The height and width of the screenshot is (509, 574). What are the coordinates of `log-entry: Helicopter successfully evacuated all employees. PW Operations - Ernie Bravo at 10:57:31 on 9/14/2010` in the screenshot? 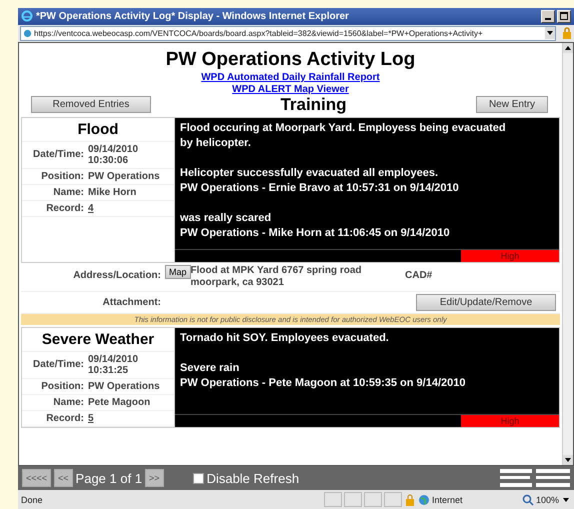 It's located at (320, 181).